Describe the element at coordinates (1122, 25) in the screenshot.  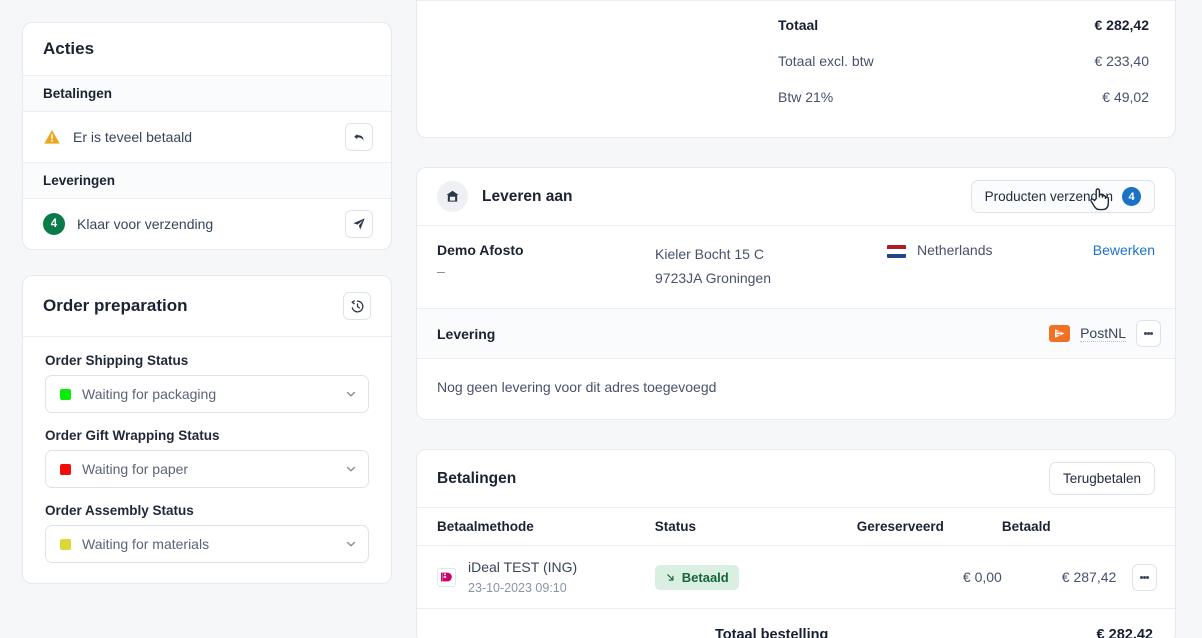
I see `totals-value-total: € 282,42` at that location.